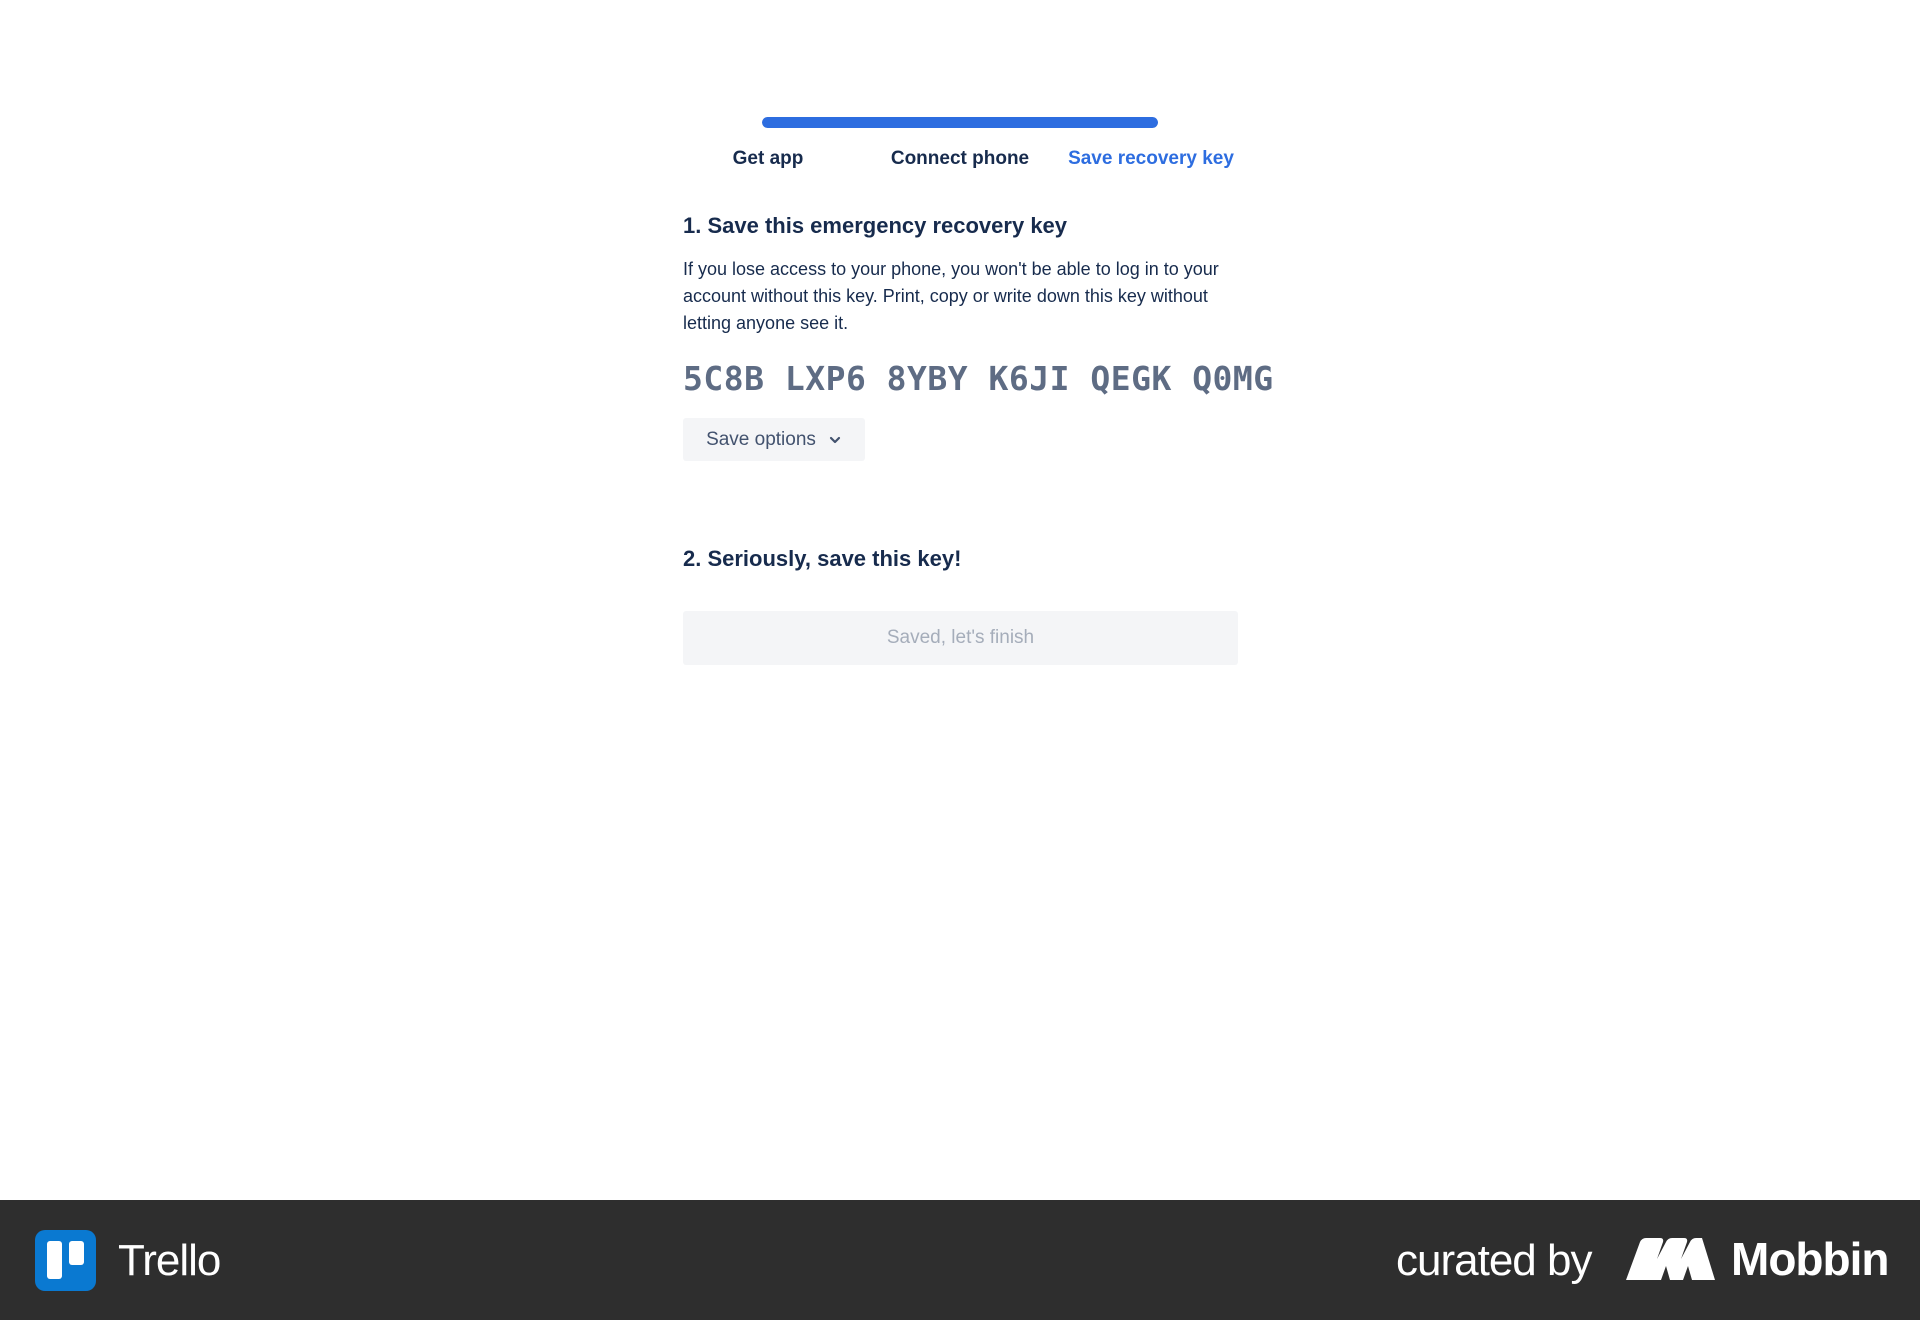 The height and width of the screenshot is (1320, 1920). I want to click on section-confirm: 2. Seriously, save this key!, so click(960, 559).